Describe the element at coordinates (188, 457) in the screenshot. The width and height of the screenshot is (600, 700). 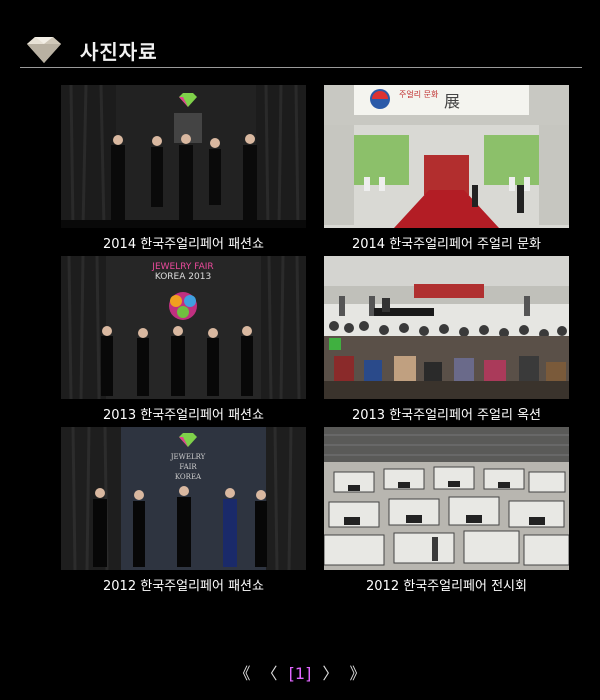
I see `backdrop-text: JEWELRY` at that location.